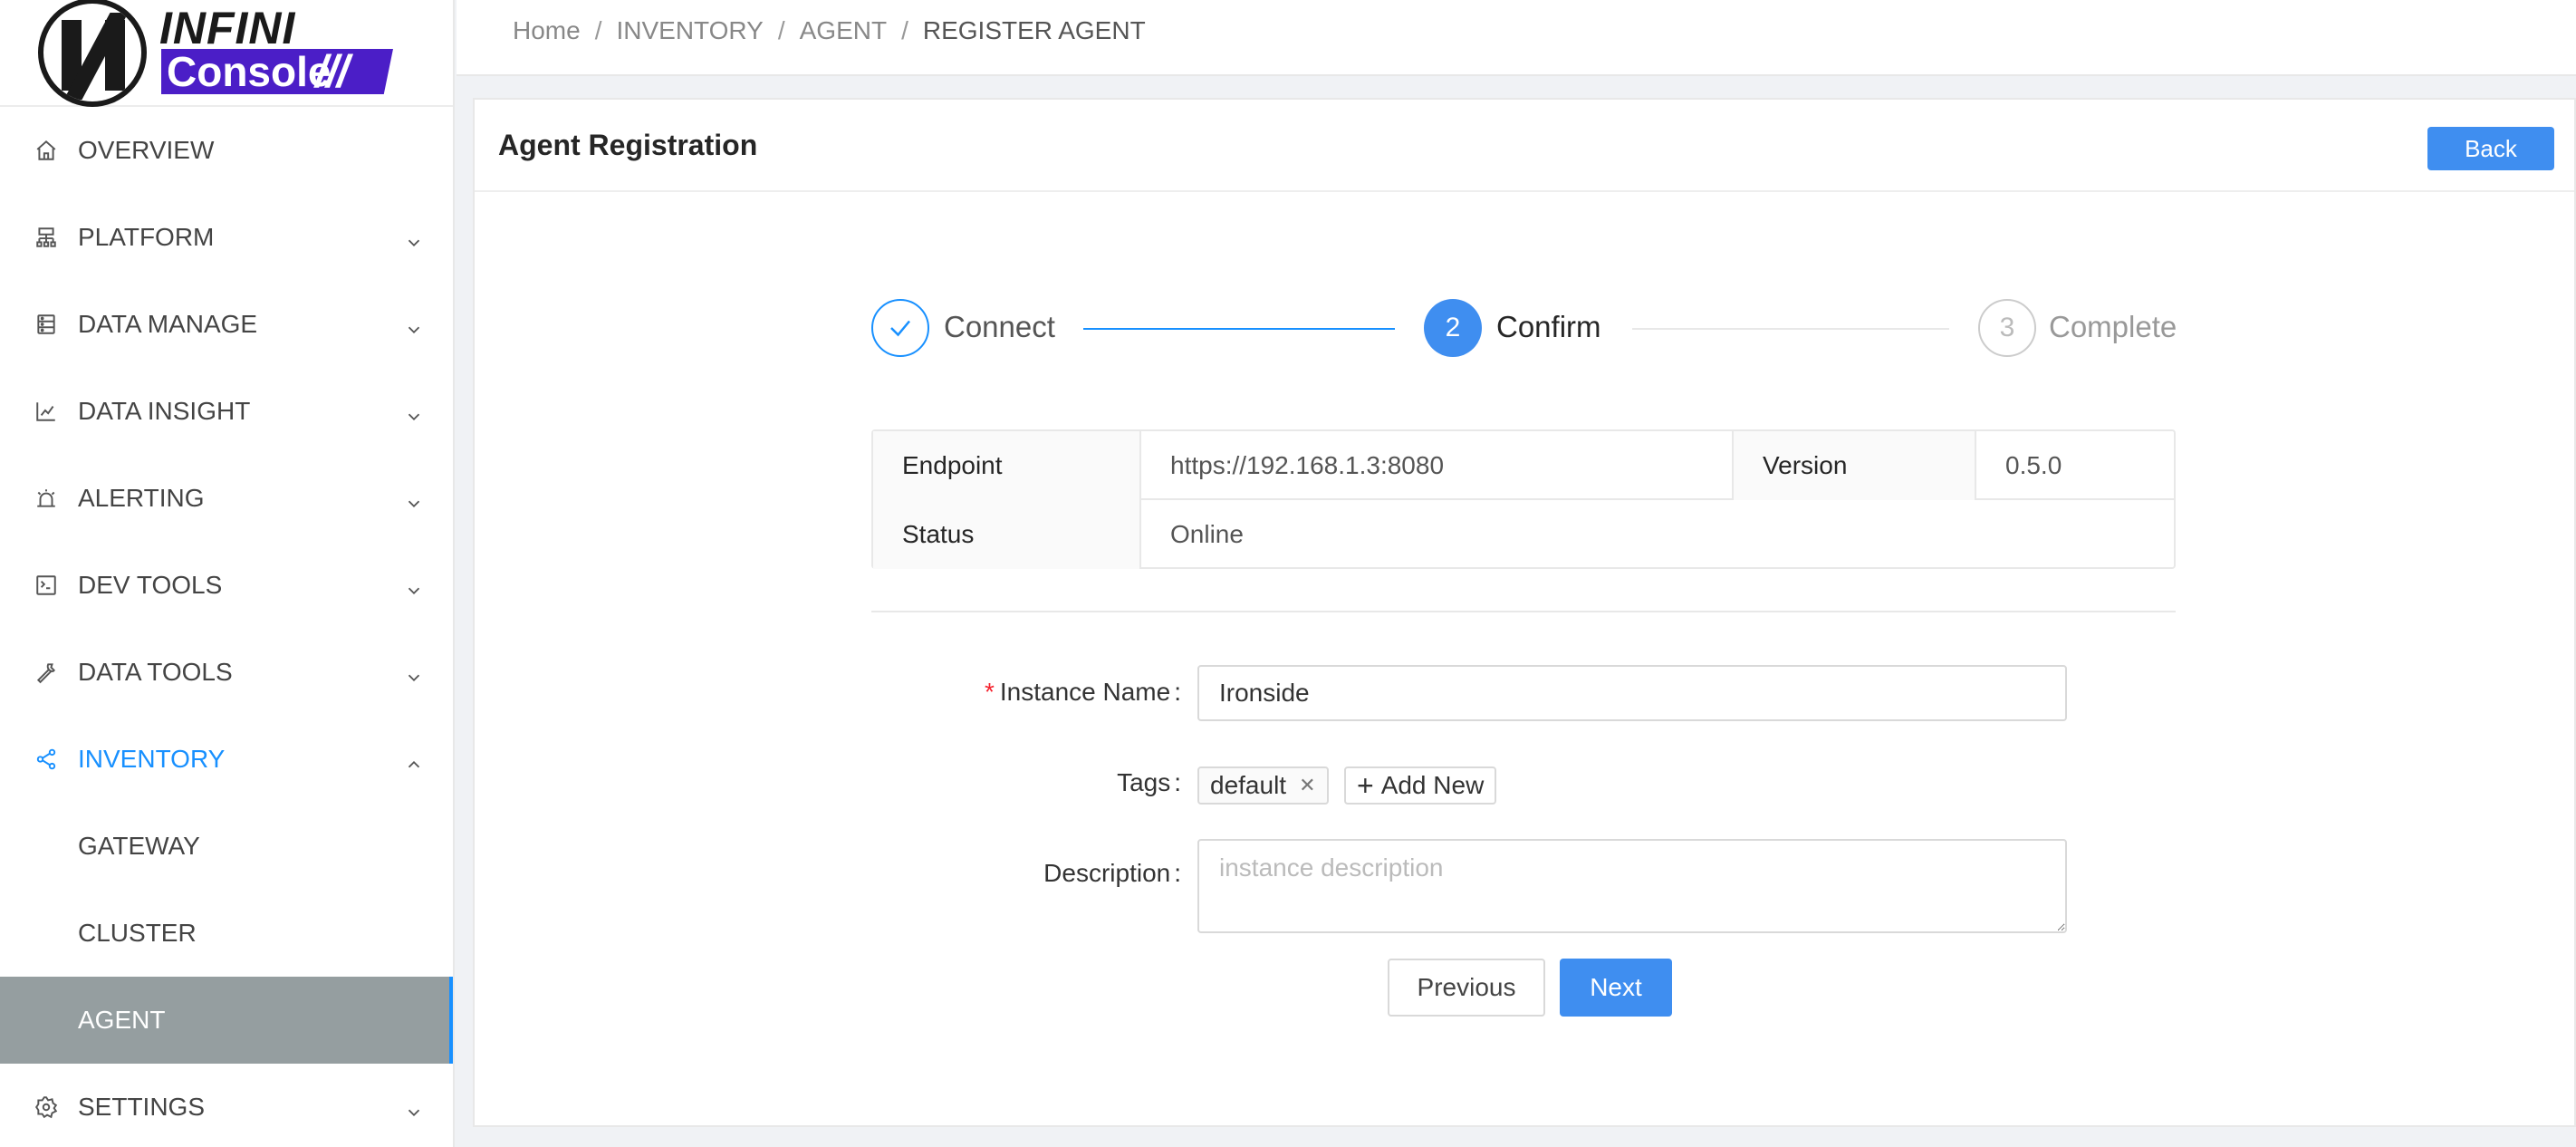  I want to click on info-row: Status Online, so click(1523, 534).